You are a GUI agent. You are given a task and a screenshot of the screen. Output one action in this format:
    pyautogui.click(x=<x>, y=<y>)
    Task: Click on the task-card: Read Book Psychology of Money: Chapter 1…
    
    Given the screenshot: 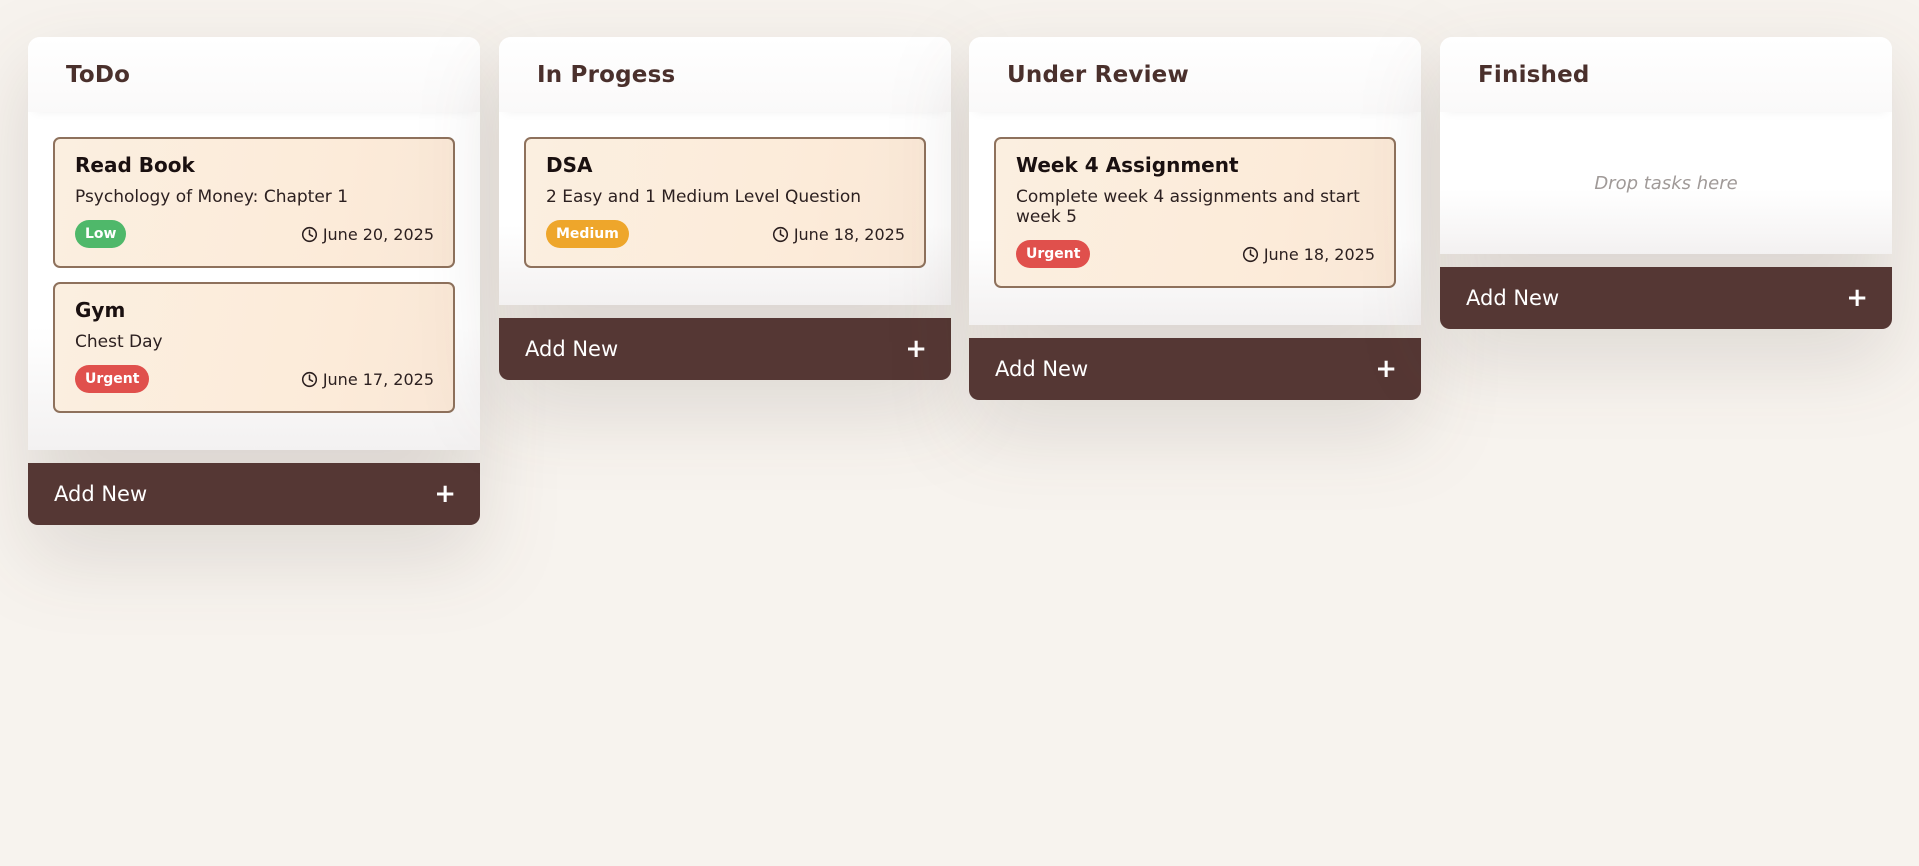 What is the action you would take?
    pyautogui.click(x=254, y=202)
    